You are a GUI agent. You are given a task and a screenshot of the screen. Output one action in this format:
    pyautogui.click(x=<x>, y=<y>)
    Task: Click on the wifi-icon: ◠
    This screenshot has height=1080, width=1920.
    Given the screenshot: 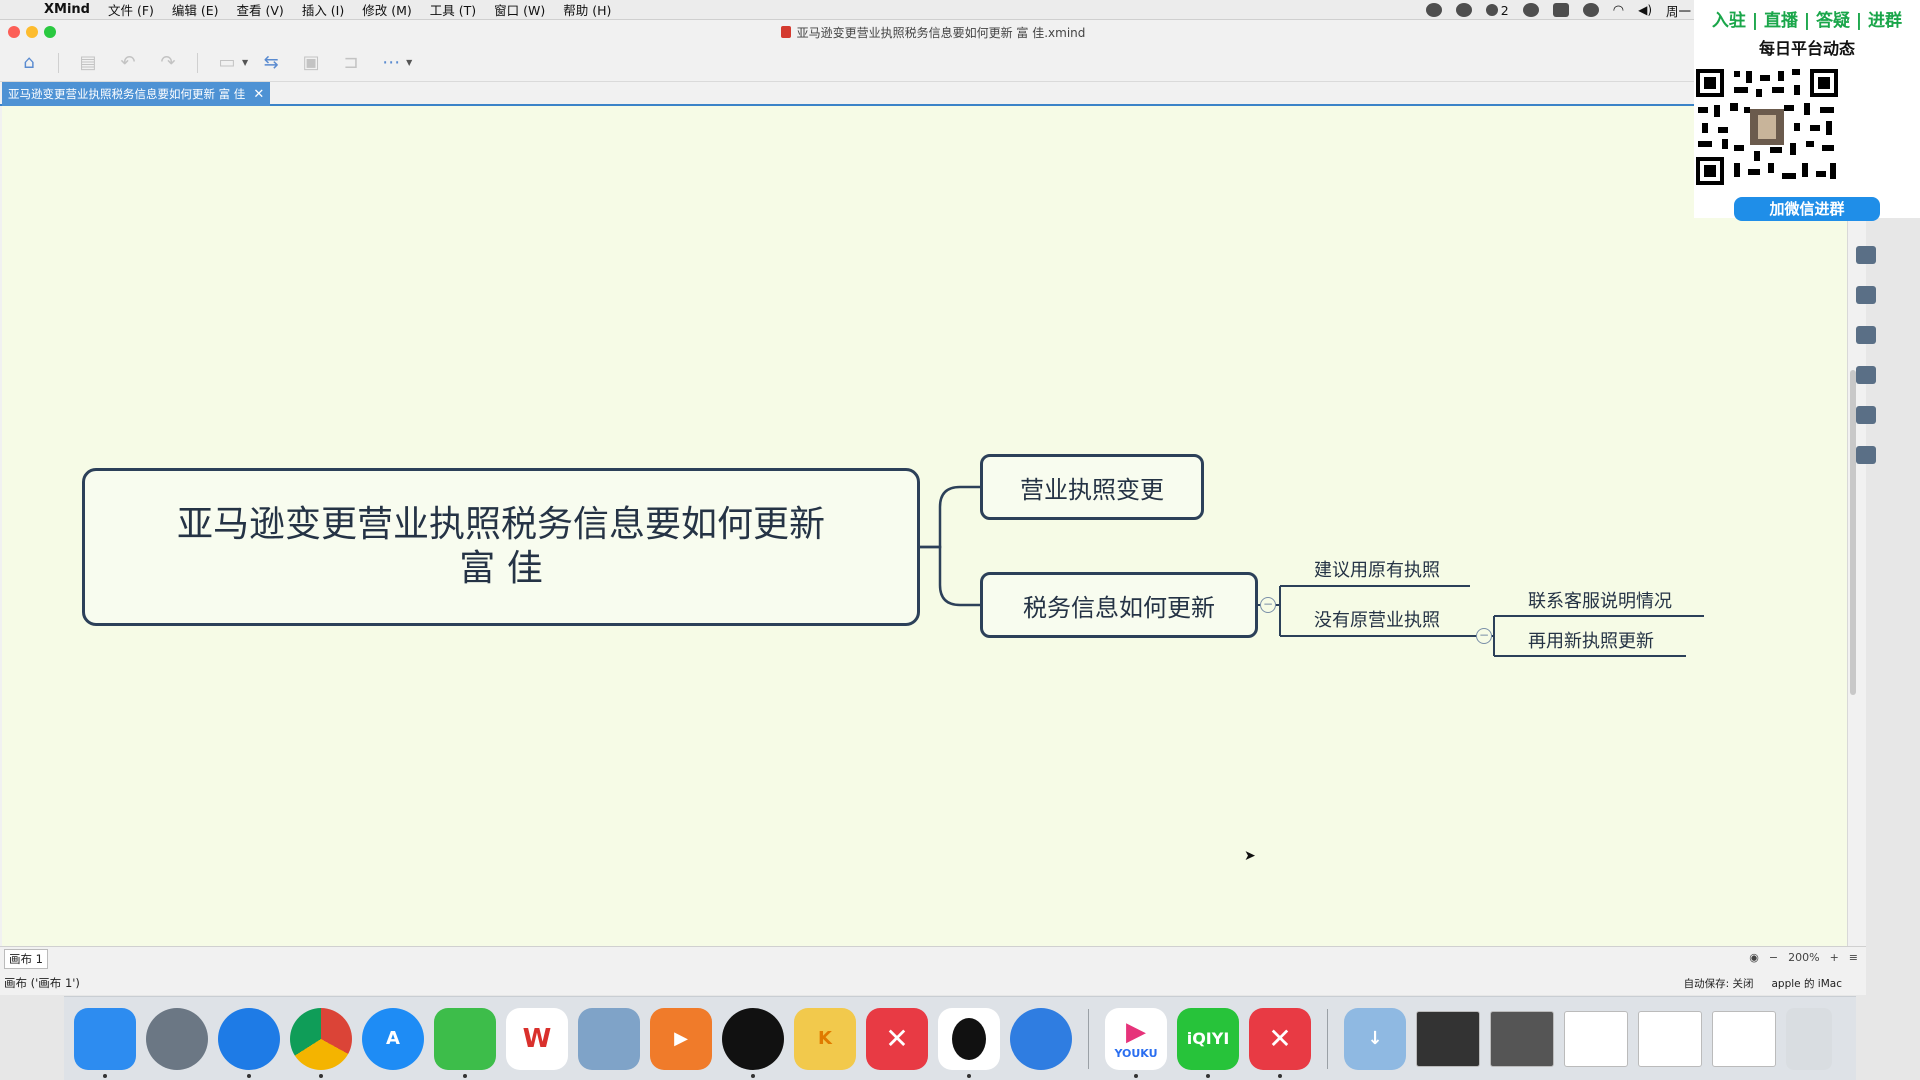 What is the action you would take?
    pyautogui.click(x=1618, y=10)
    